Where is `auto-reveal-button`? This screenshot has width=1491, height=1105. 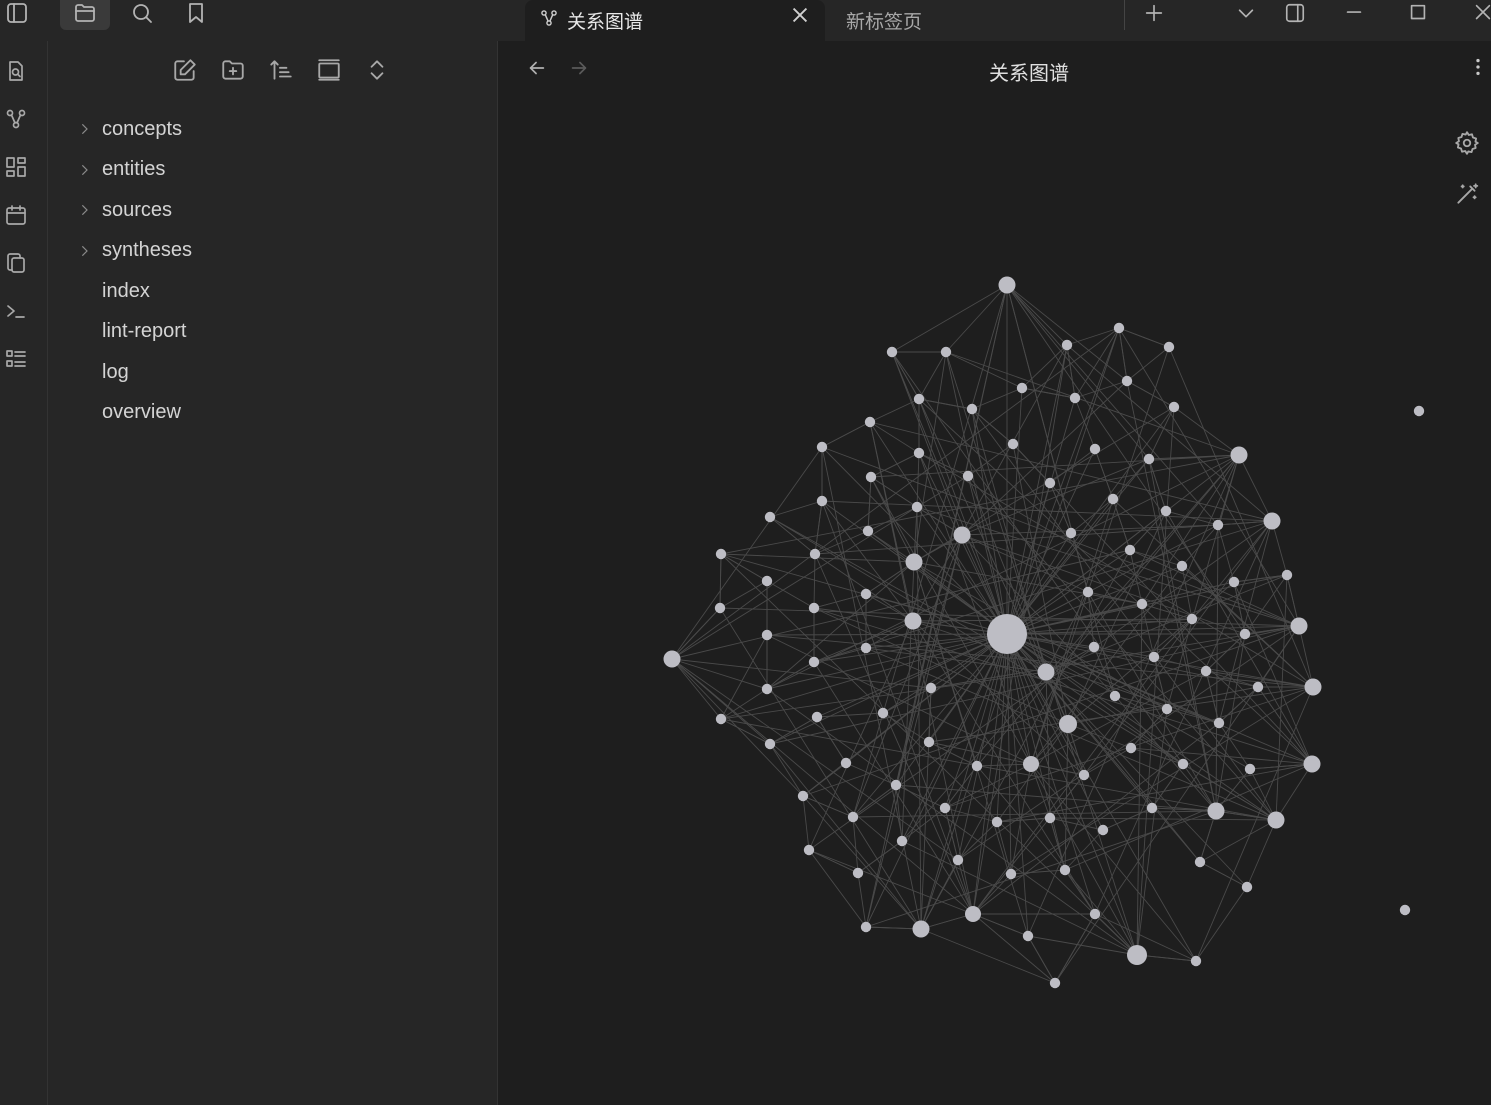 auto-reveal-button is located at coordinates (329, 72).